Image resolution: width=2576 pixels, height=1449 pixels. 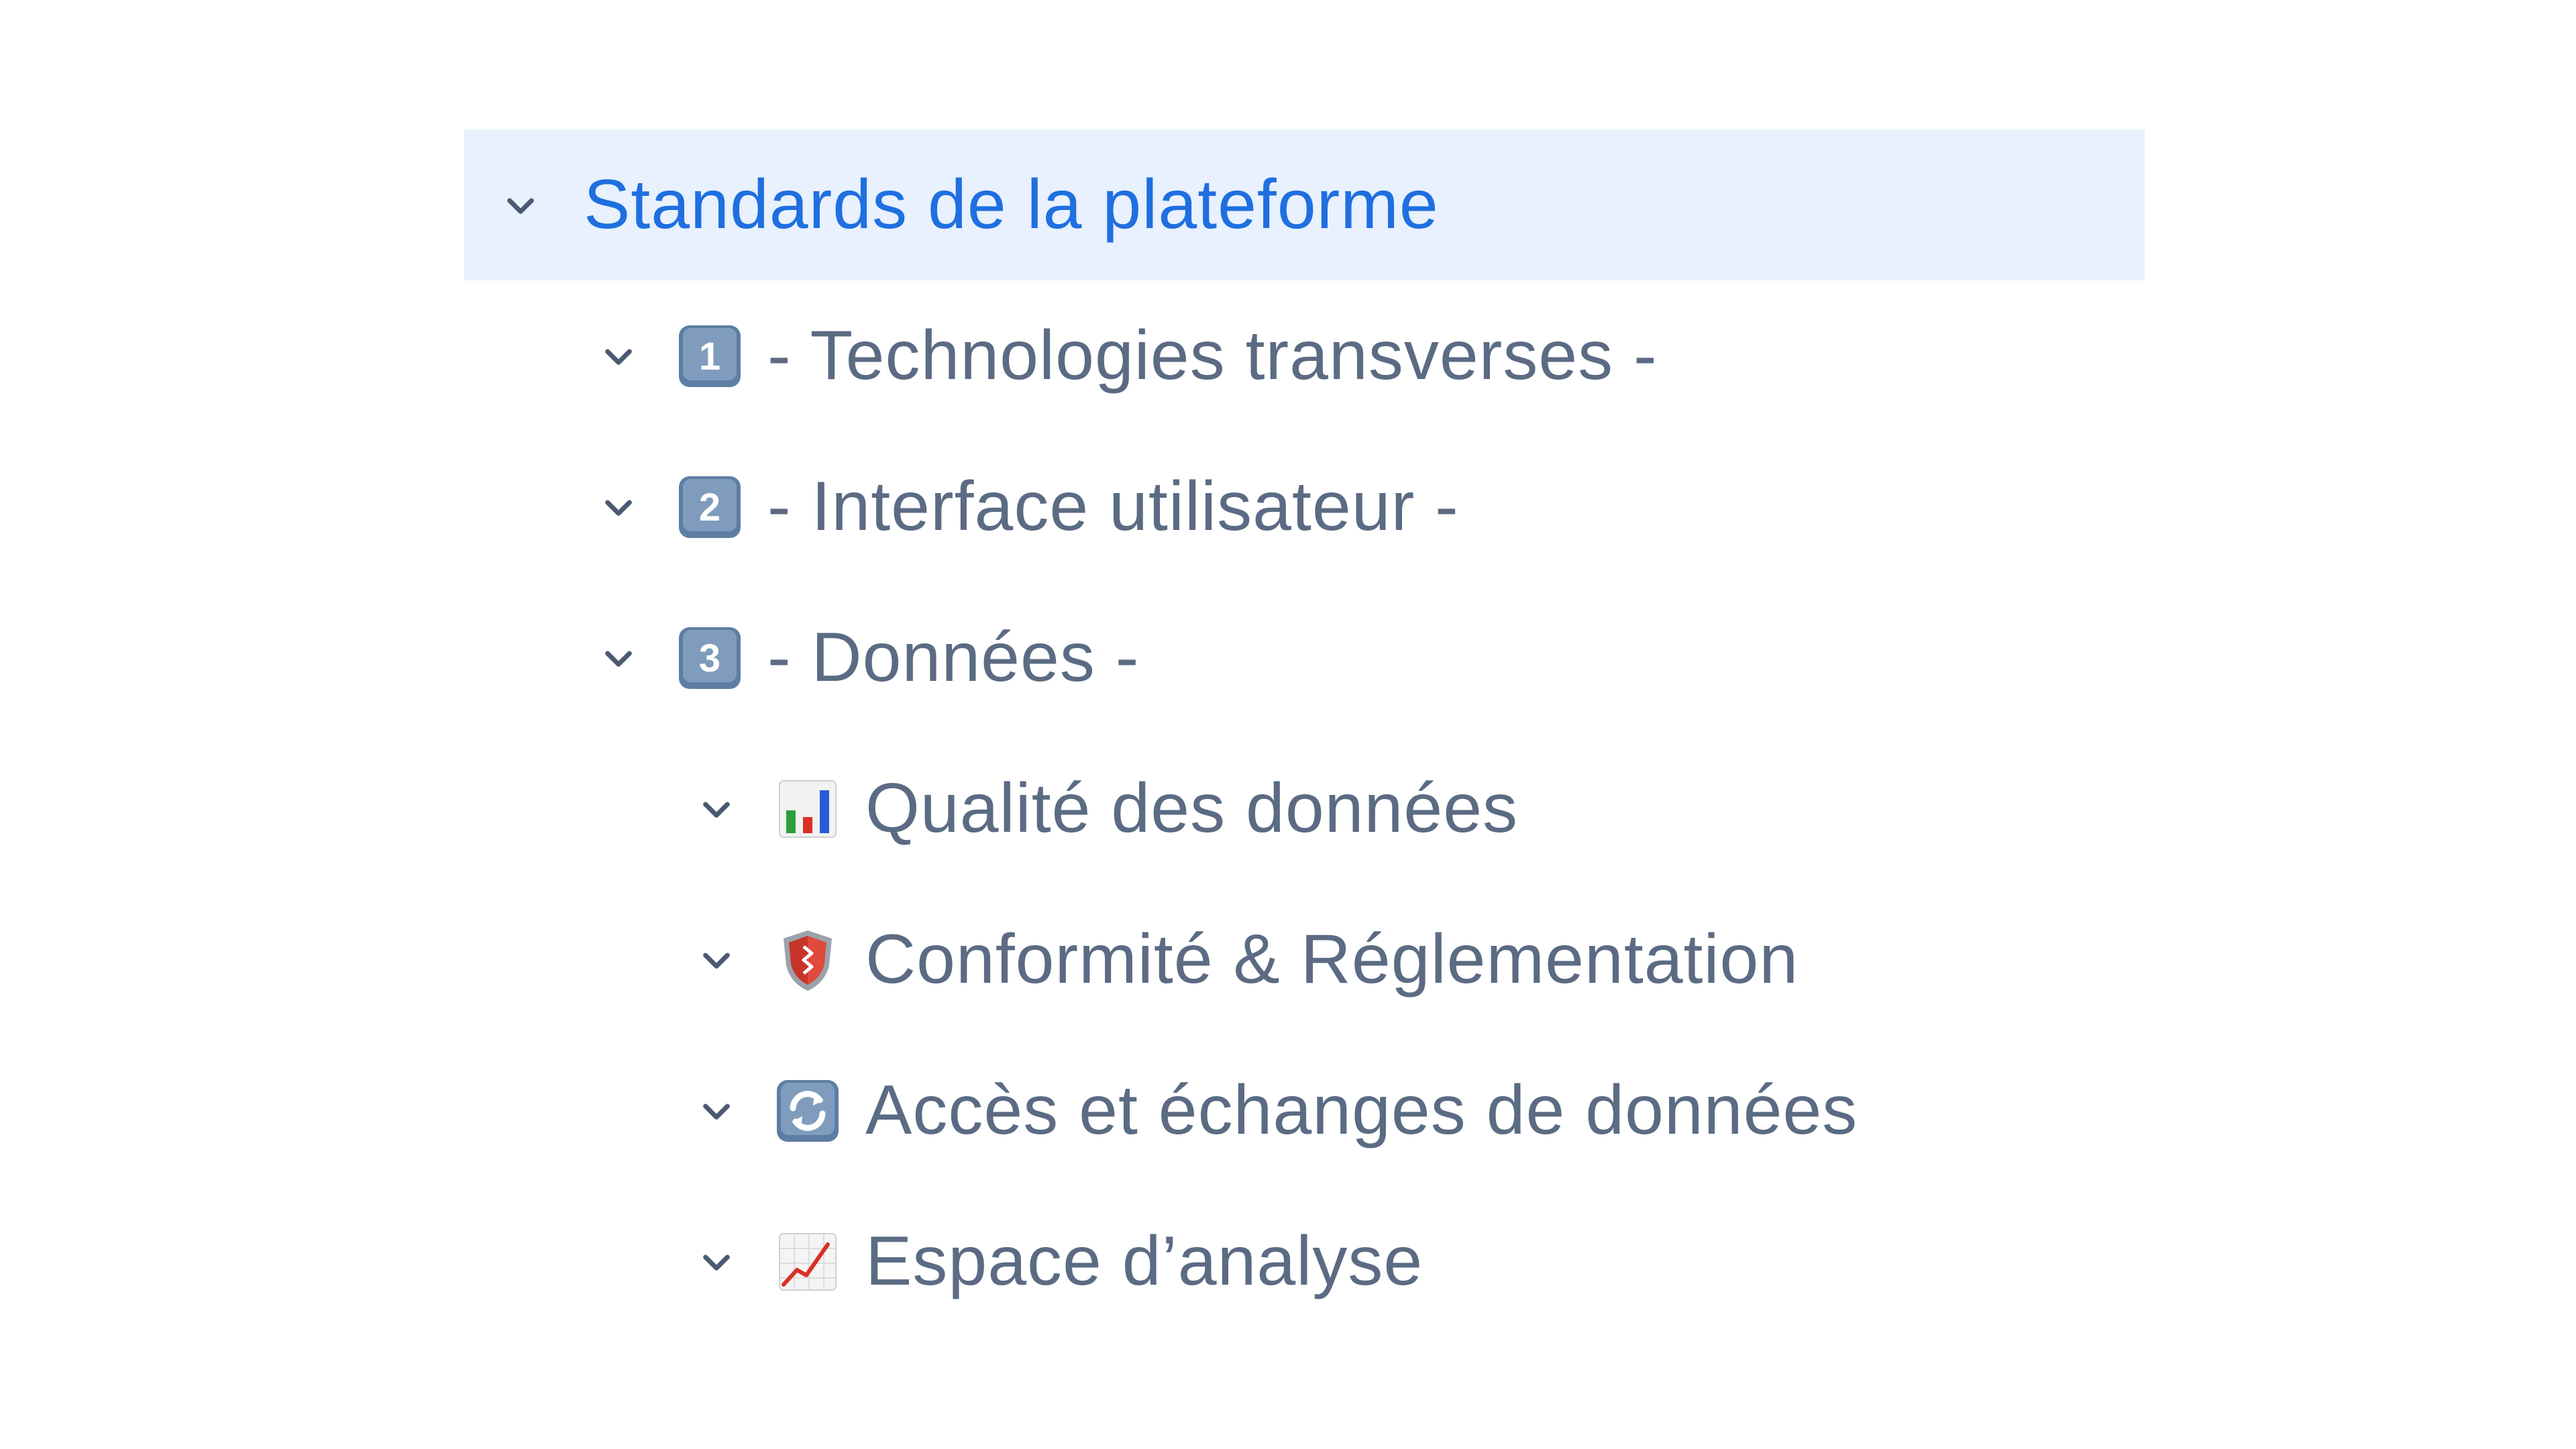 I want to click on tree-item-label: Qualité des données, so click(x=1192, y=808).